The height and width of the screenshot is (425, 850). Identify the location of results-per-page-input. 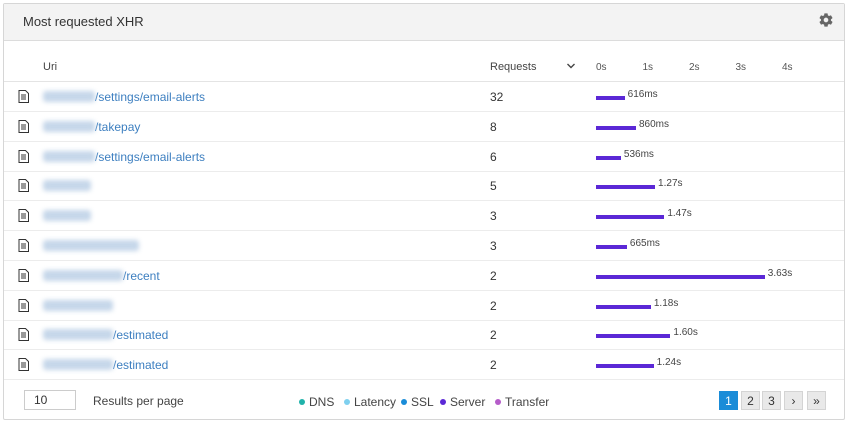
(50, 400).